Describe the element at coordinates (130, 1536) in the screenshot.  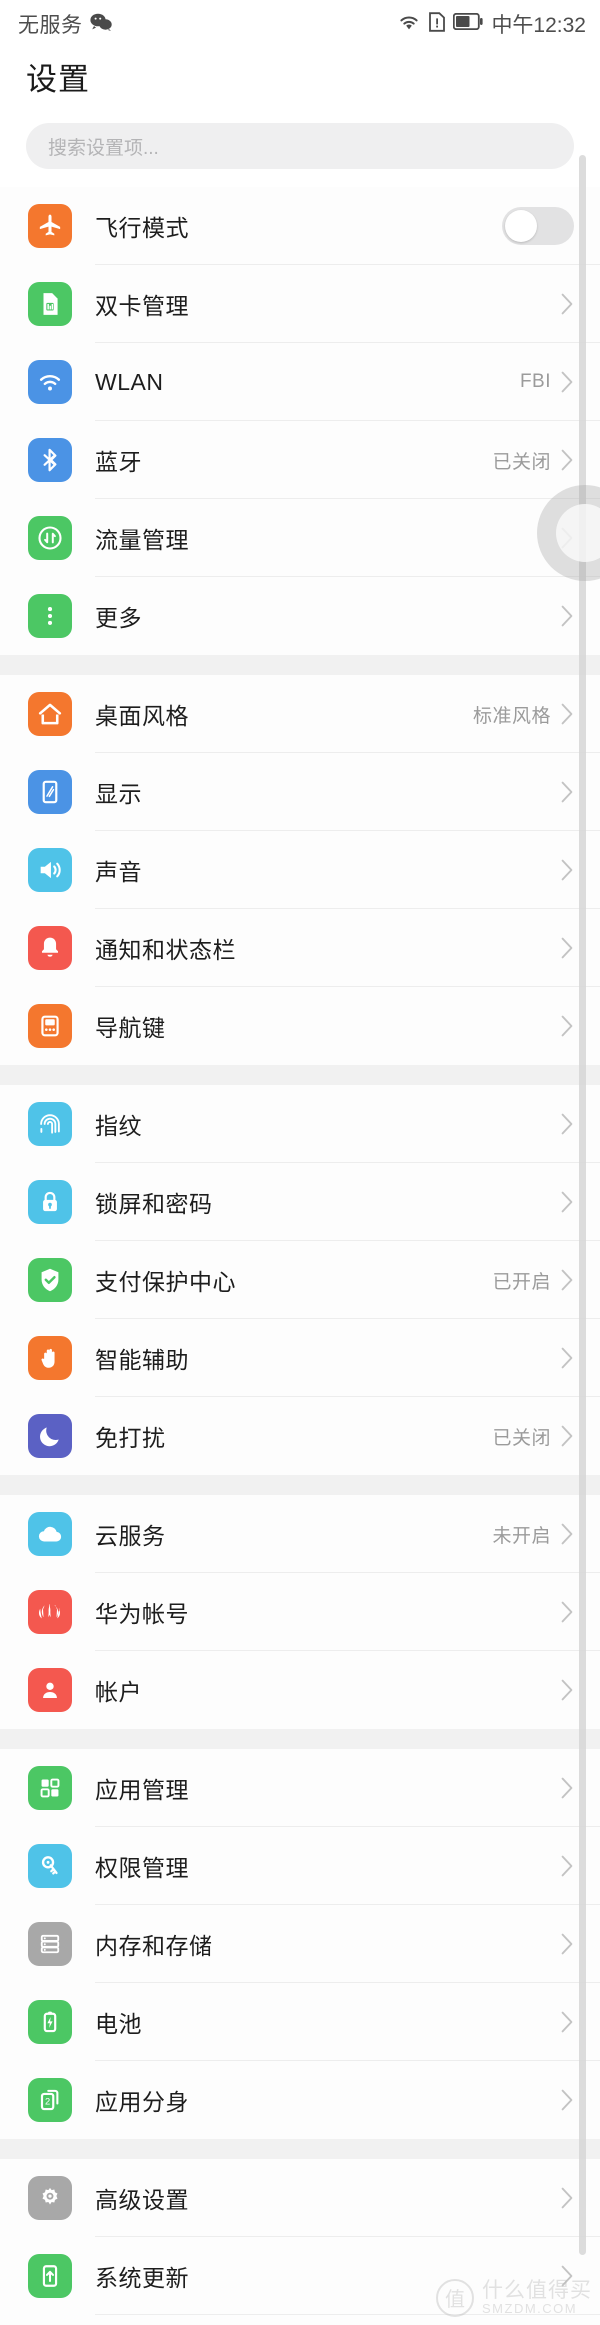
I see `settings-row-label: 云服务` at that location.